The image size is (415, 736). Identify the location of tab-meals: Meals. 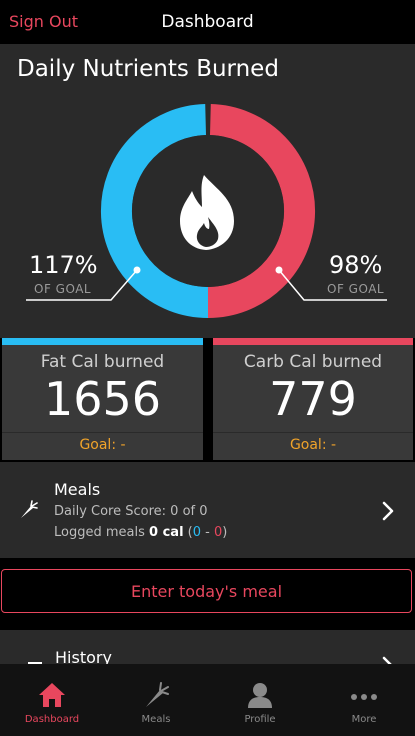
(156, 700).